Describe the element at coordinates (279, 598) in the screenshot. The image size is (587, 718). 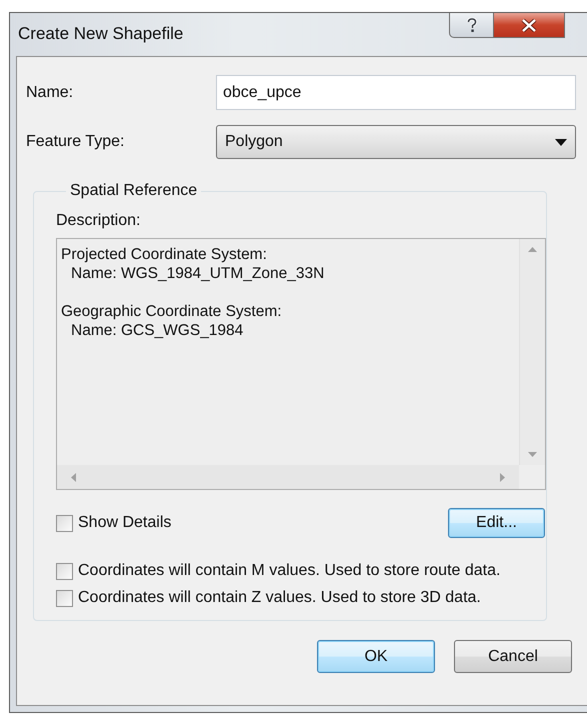
I see `checkbox-label: Coordinates will contain Z values. Used to store 3D data.` at that location.